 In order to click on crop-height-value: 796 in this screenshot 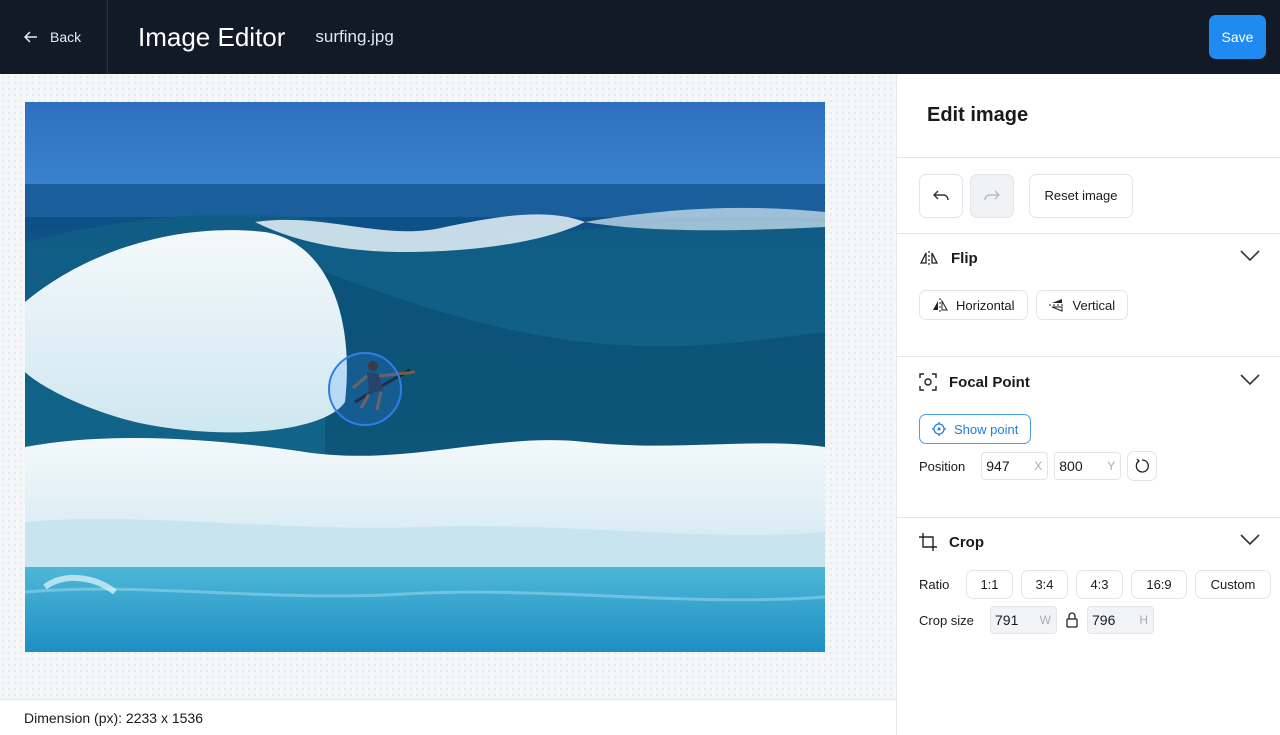, I will do `click(1104, 620)`.